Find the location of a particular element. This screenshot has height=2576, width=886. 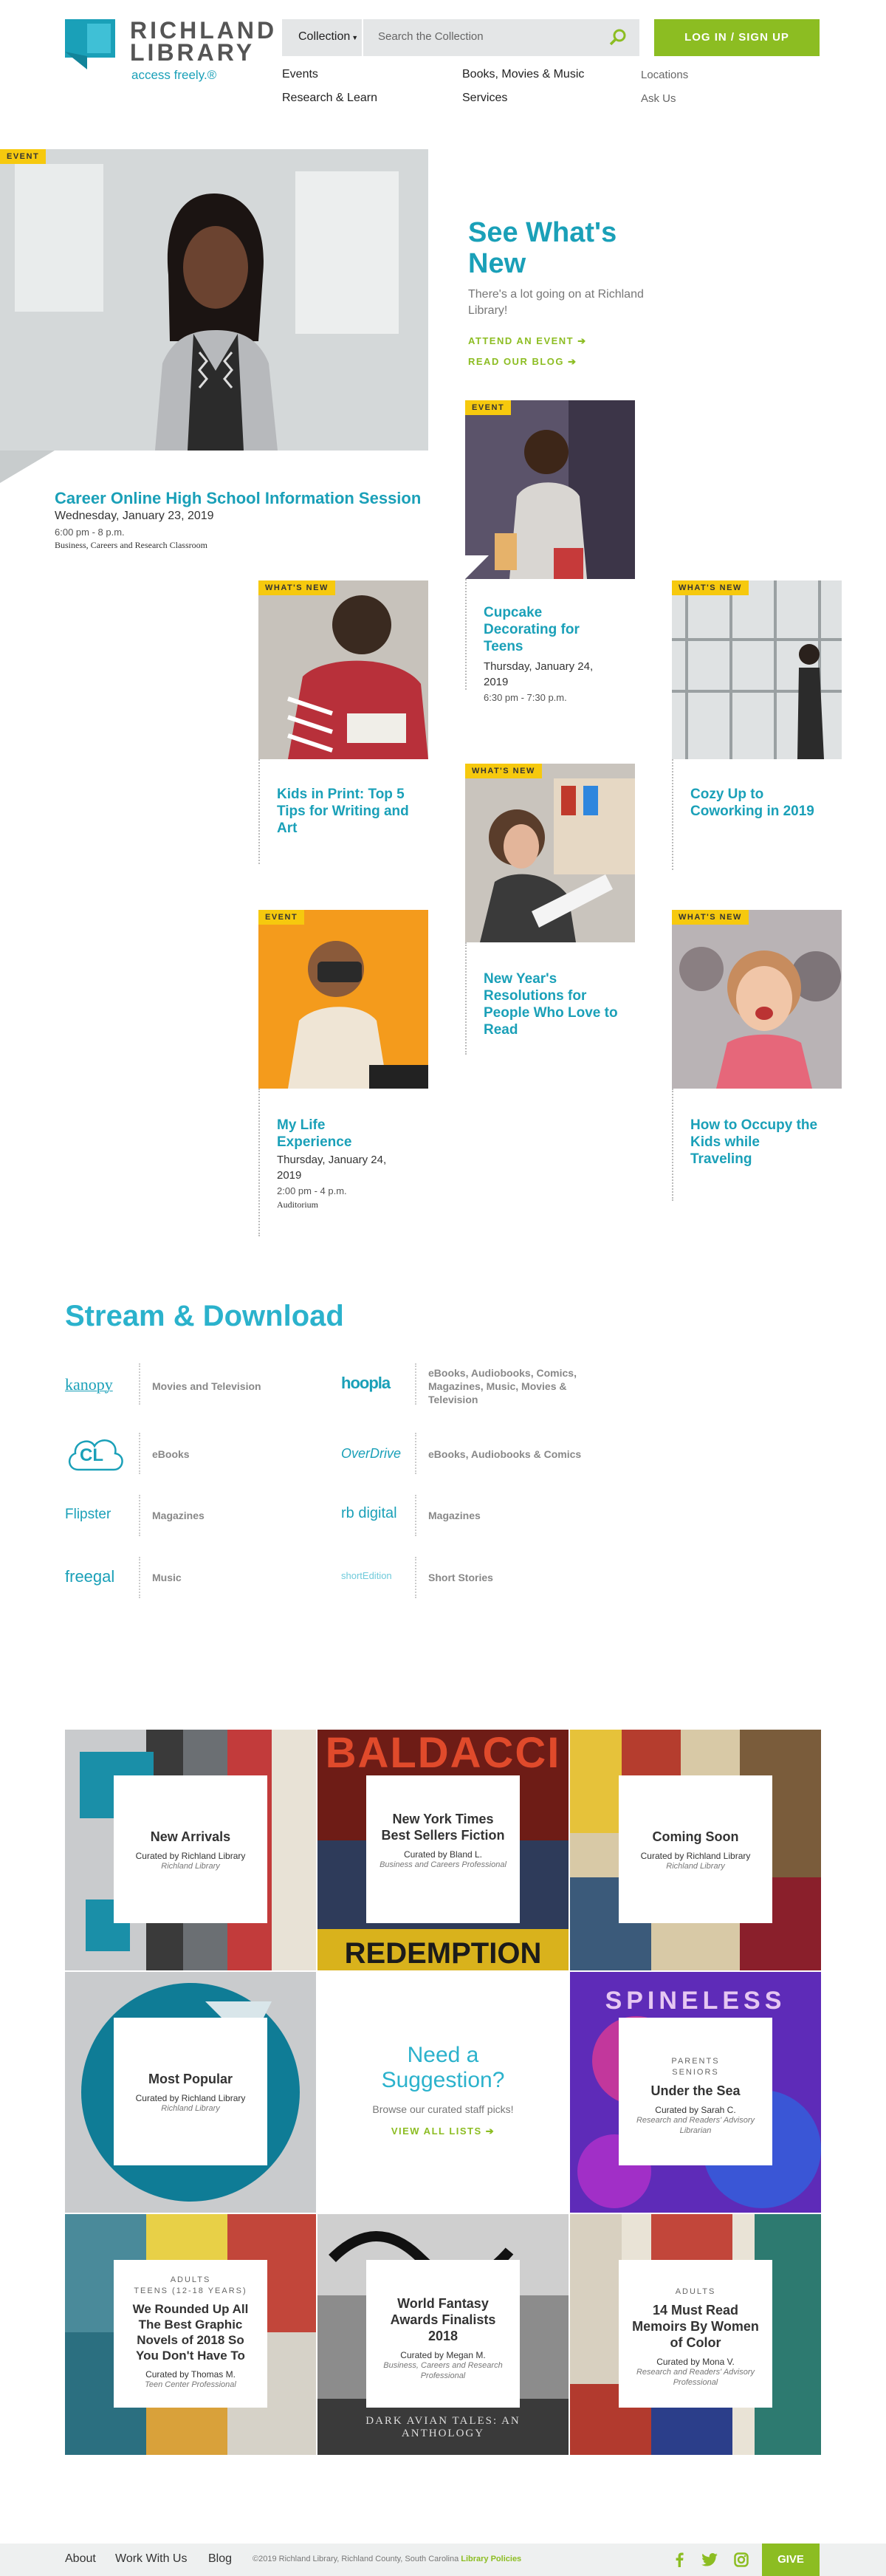

suggestion-text: Browse our curated staff picks! is located at coordinates (443, 2109).